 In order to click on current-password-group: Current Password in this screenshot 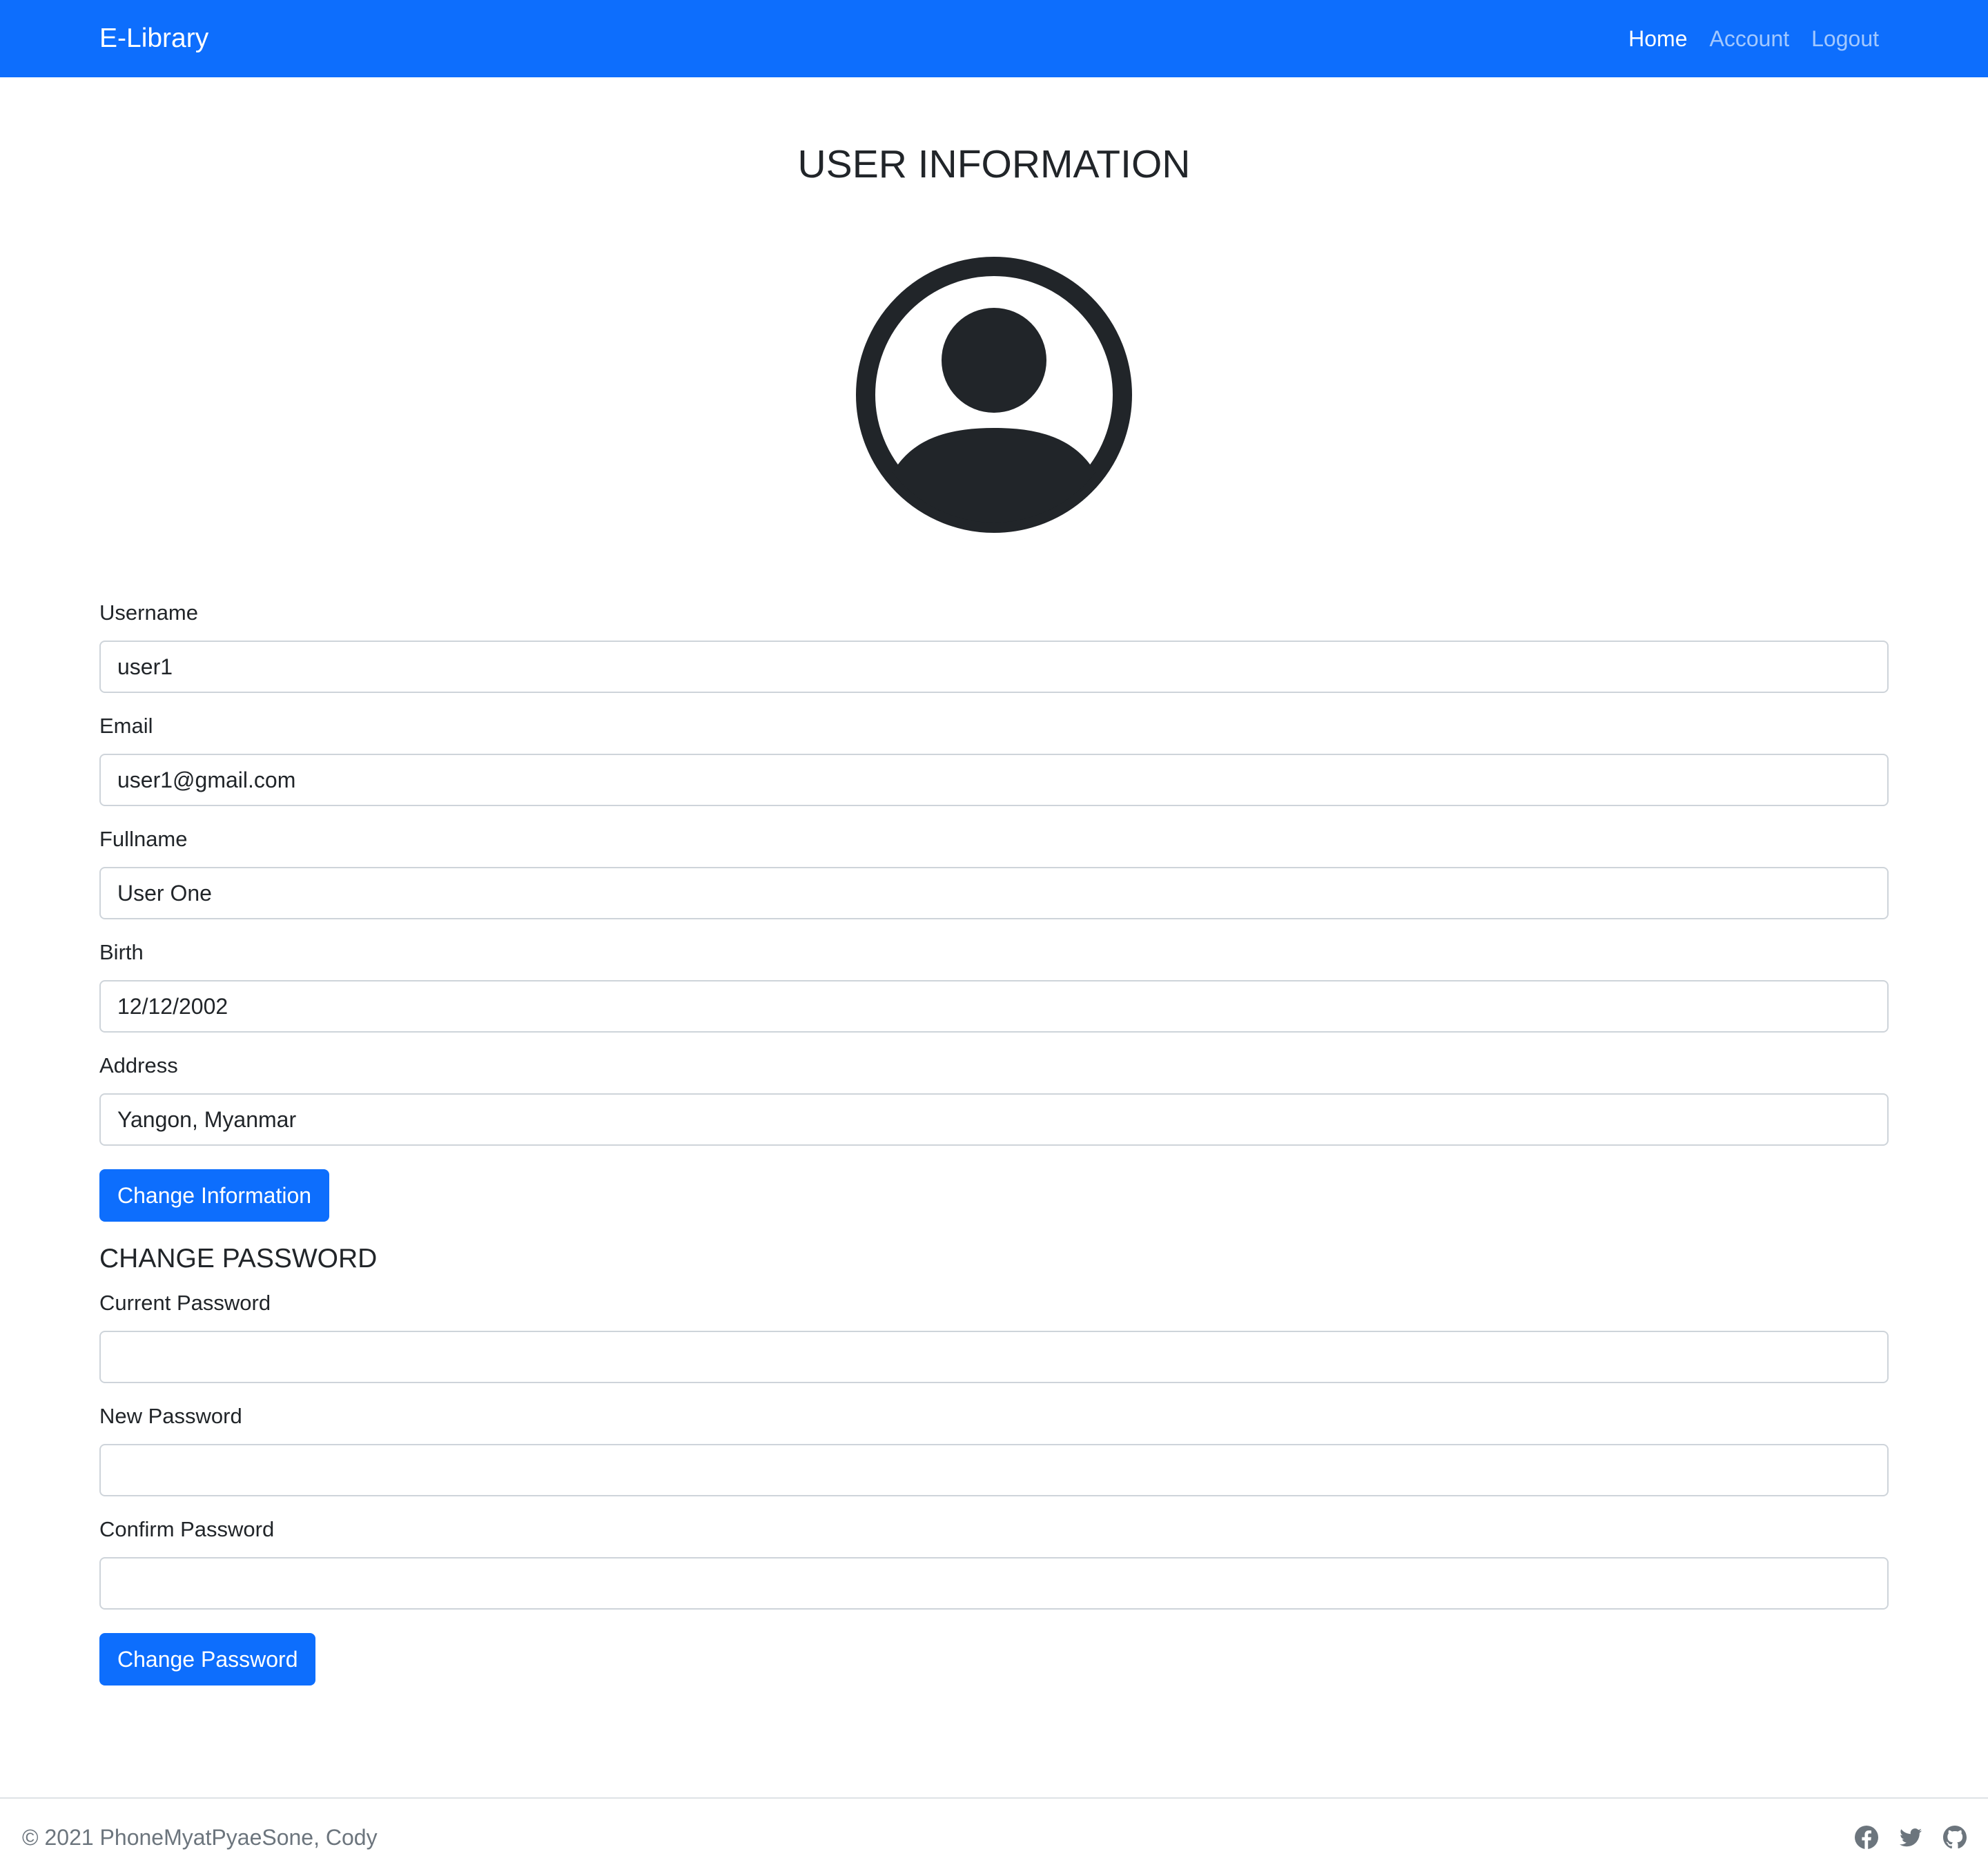, I will do `click(994, 1337)`.